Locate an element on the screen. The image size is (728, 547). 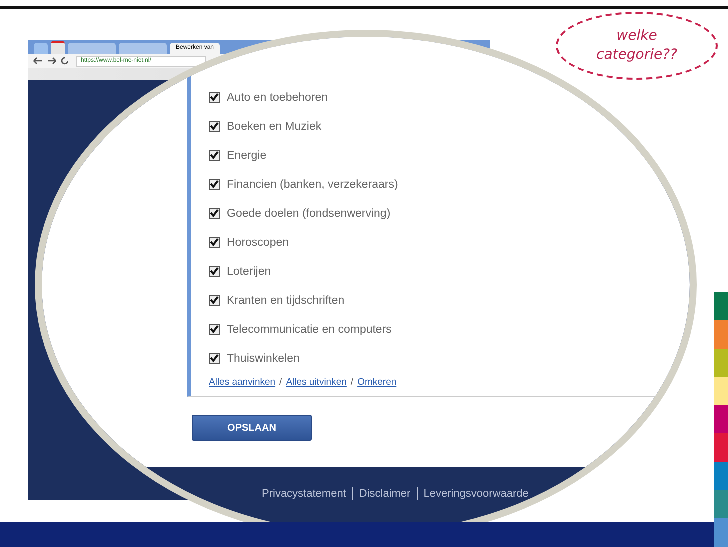
checkbox-label: Energie is located at coordinates (247, 156).